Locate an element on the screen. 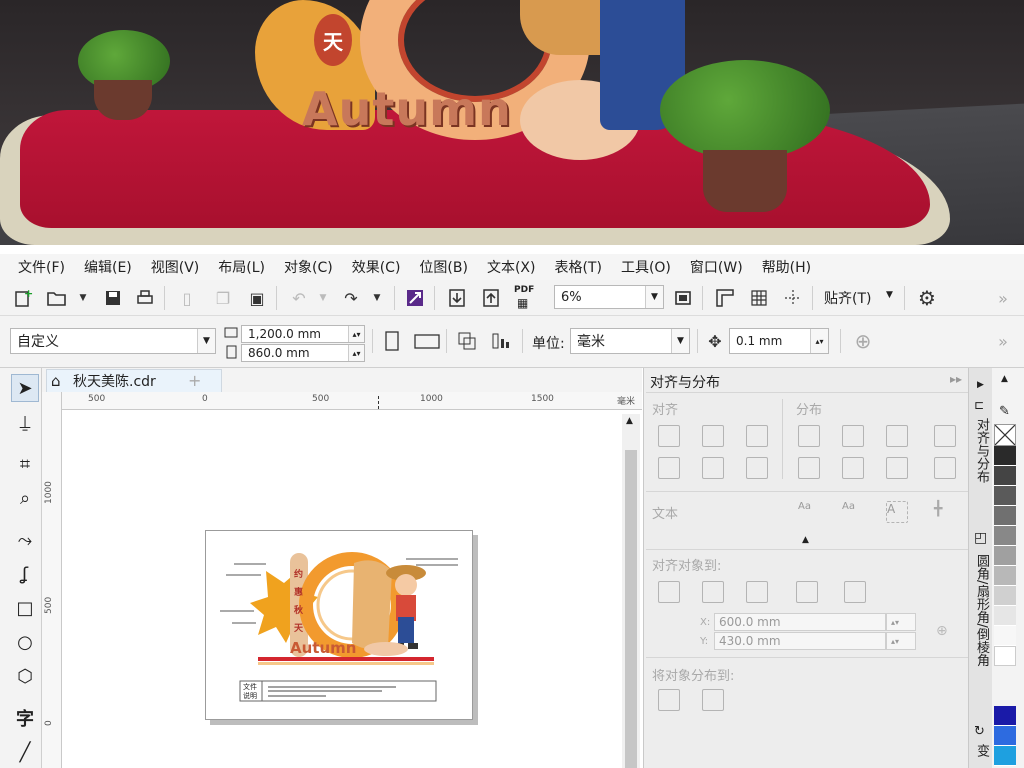 The image size is (1024, 768). ellipse-tool-icon: ○ is located at coordinates (25, 642).